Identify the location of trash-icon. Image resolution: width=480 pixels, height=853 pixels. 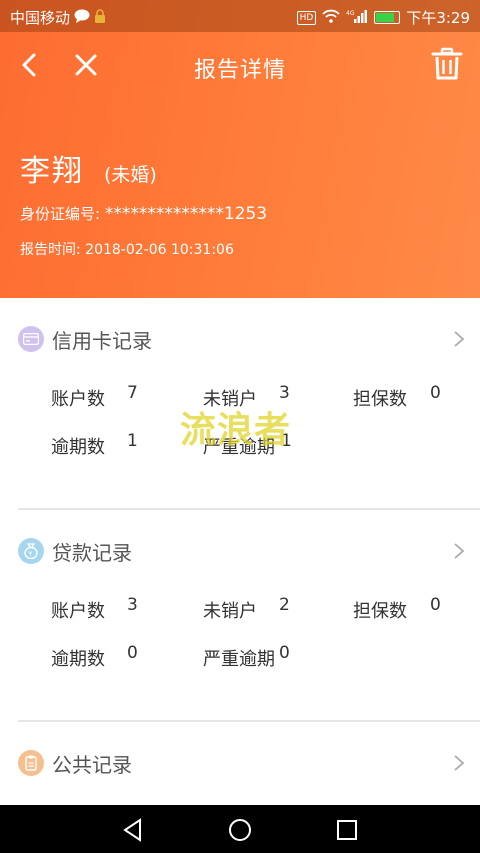
(447, 63).